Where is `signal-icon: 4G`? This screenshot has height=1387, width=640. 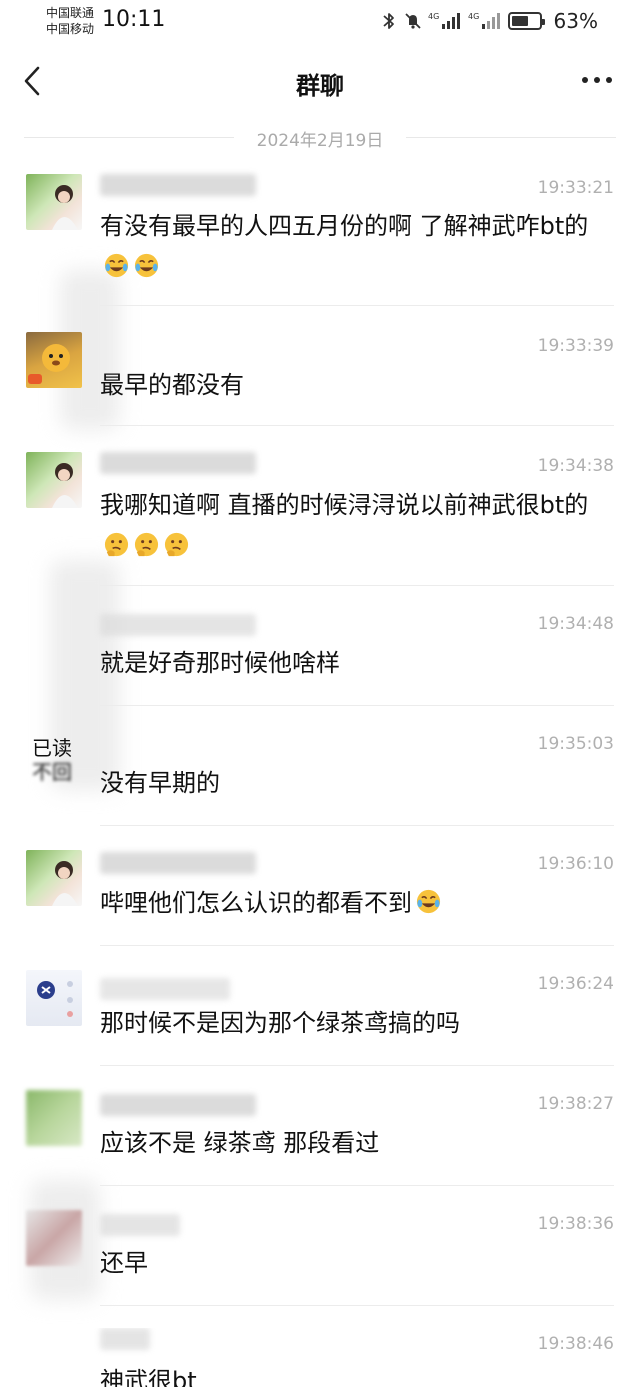 signal-icon: 4G is located at coordinates (444, 20).